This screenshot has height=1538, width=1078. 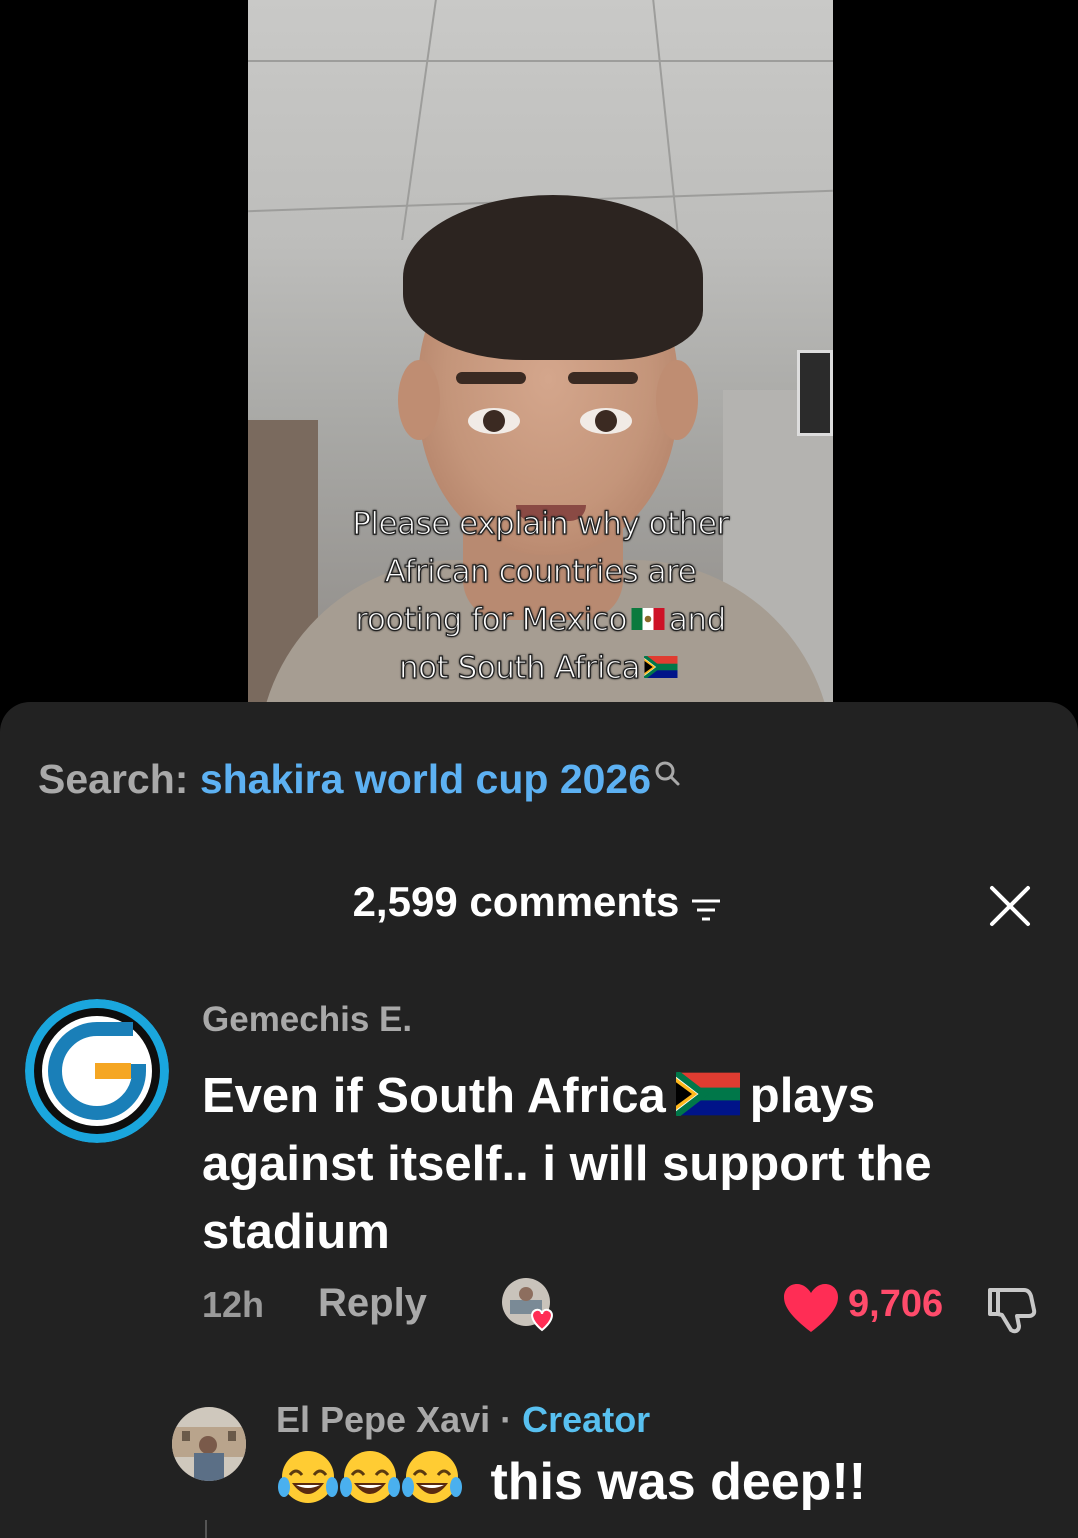 I want to click on search-icon, so click(x=667, y=774).